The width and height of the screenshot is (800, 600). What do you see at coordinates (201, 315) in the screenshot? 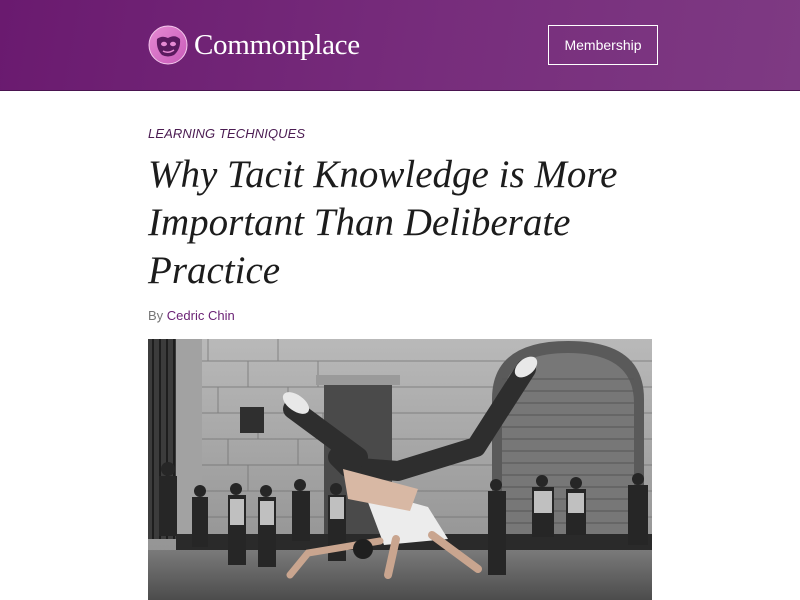
I see `author-link: Cedric Chin` at bounding box center [201, 315].